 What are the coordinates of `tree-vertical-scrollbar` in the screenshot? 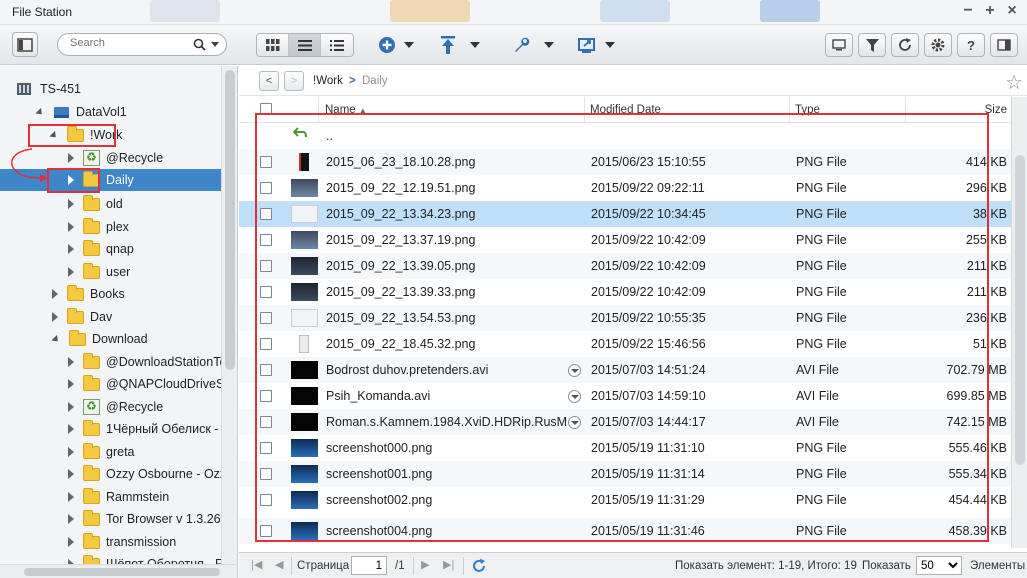 It's located at (229, 315).